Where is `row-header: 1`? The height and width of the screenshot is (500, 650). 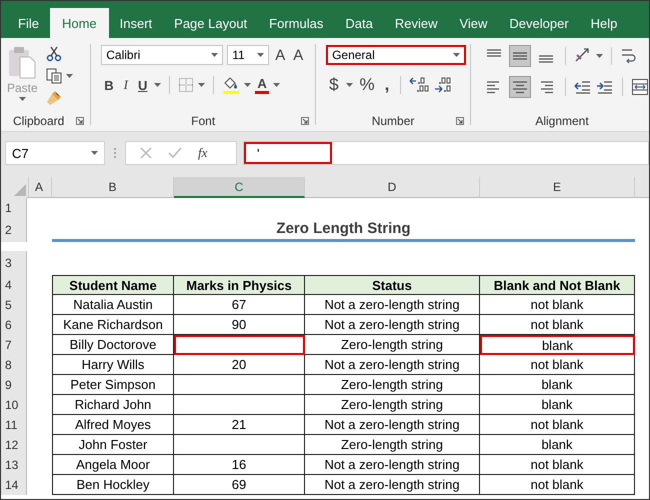 row-header: 1 is located at coordinates (14, 208).